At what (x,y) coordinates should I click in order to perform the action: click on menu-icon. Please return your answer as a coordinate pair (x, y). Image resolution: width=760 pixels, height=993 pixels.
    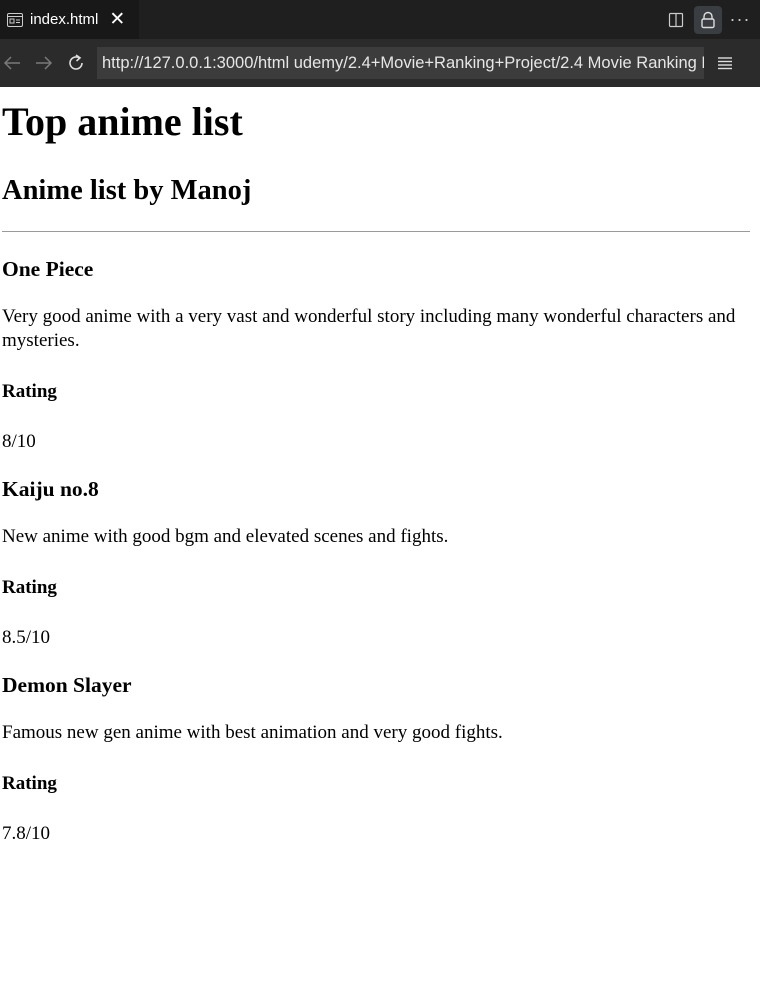
    Looking at the image, I should click on (725, 63).